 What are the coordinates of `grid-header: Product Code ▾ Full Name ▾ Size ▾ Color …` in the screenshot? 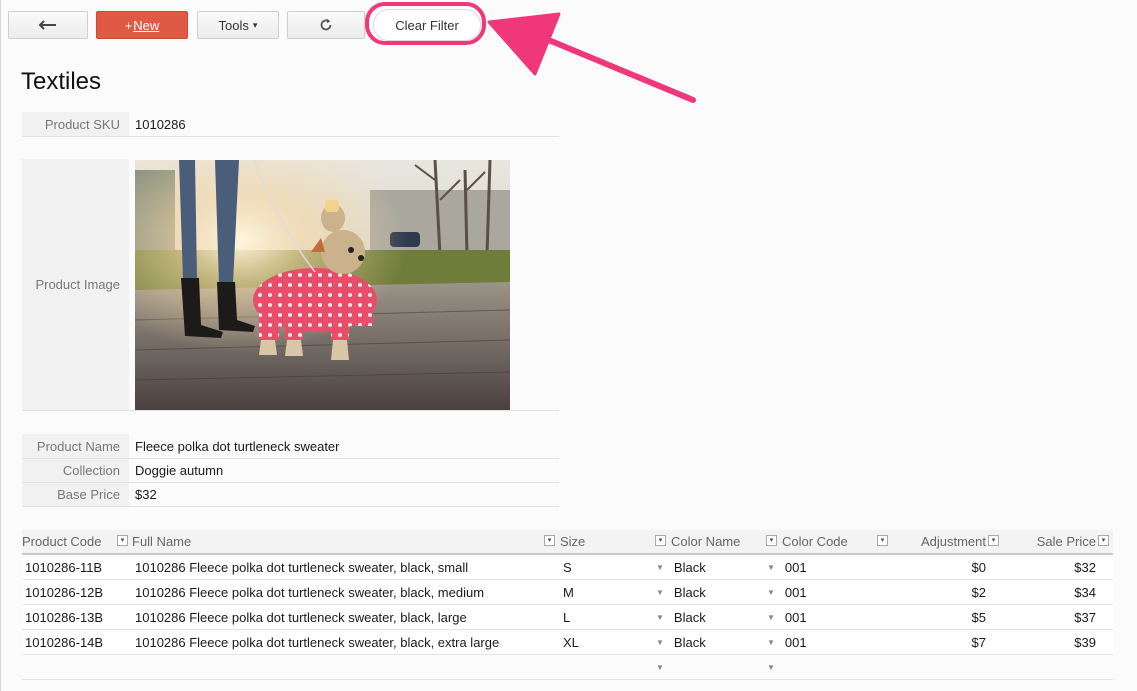 It's located at (567, 542).